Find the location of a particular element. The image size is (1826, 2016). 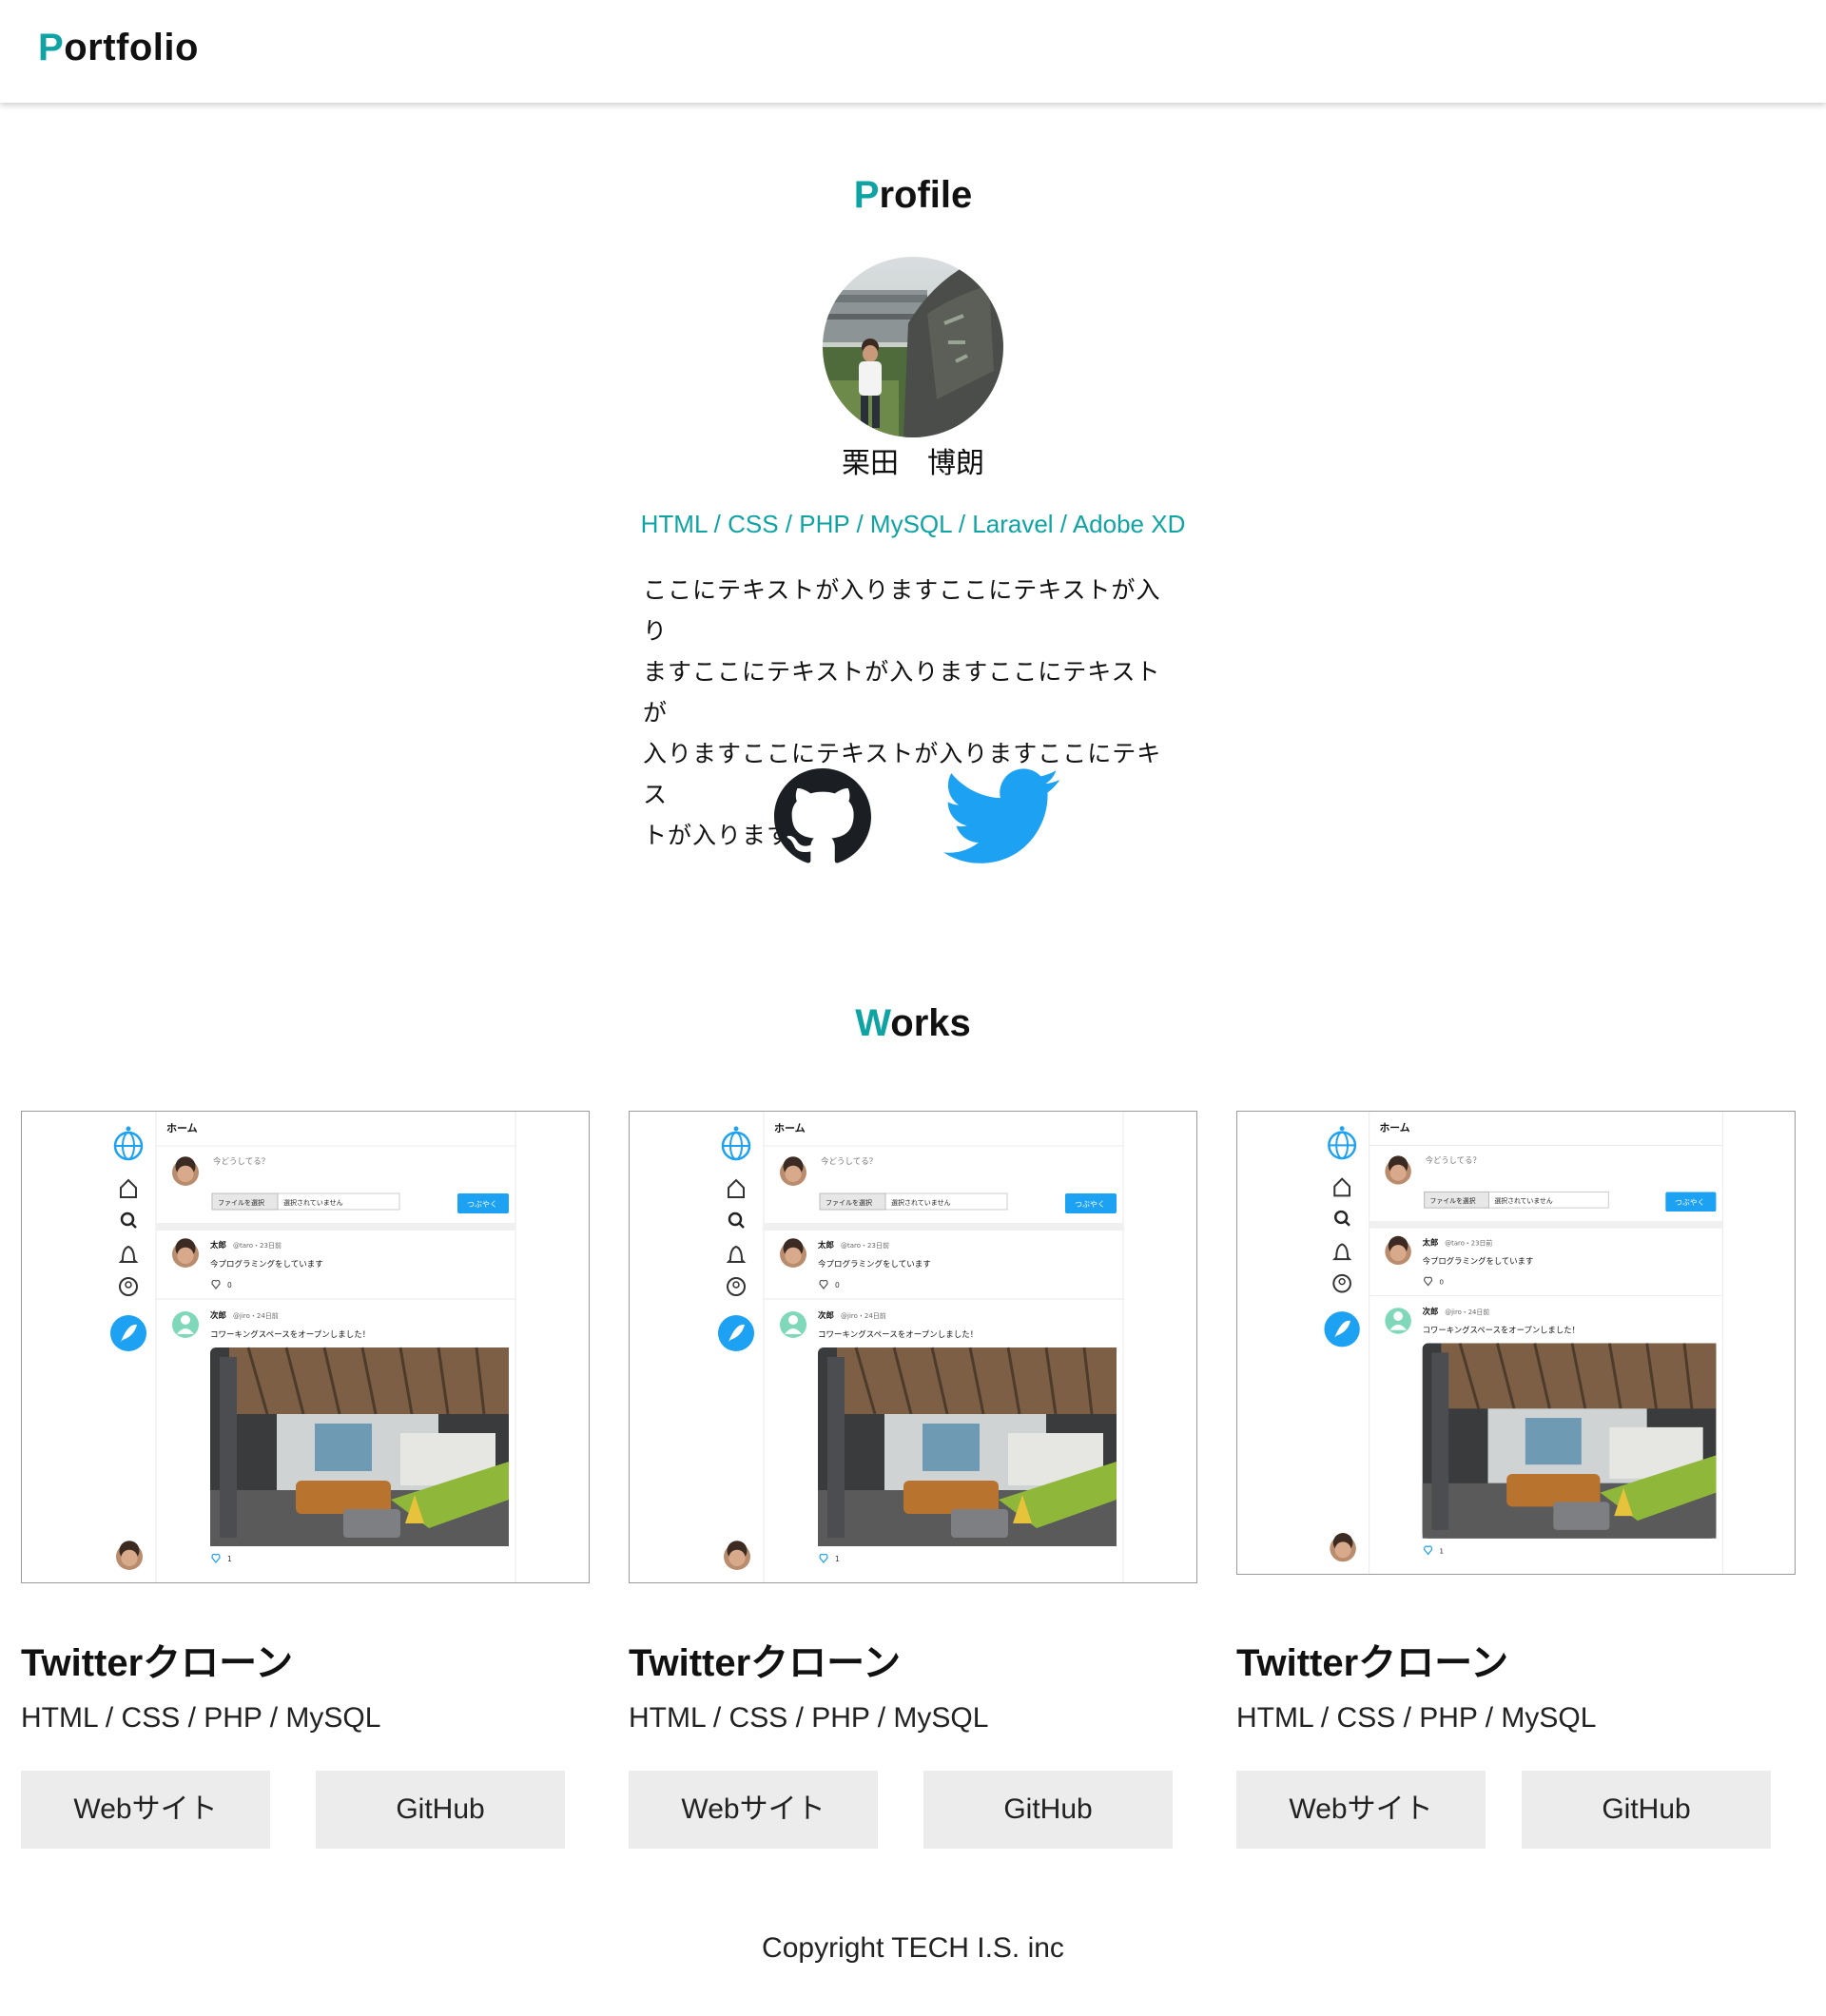

mock-like-count: 1 is located at coordinates (1441, 1550).